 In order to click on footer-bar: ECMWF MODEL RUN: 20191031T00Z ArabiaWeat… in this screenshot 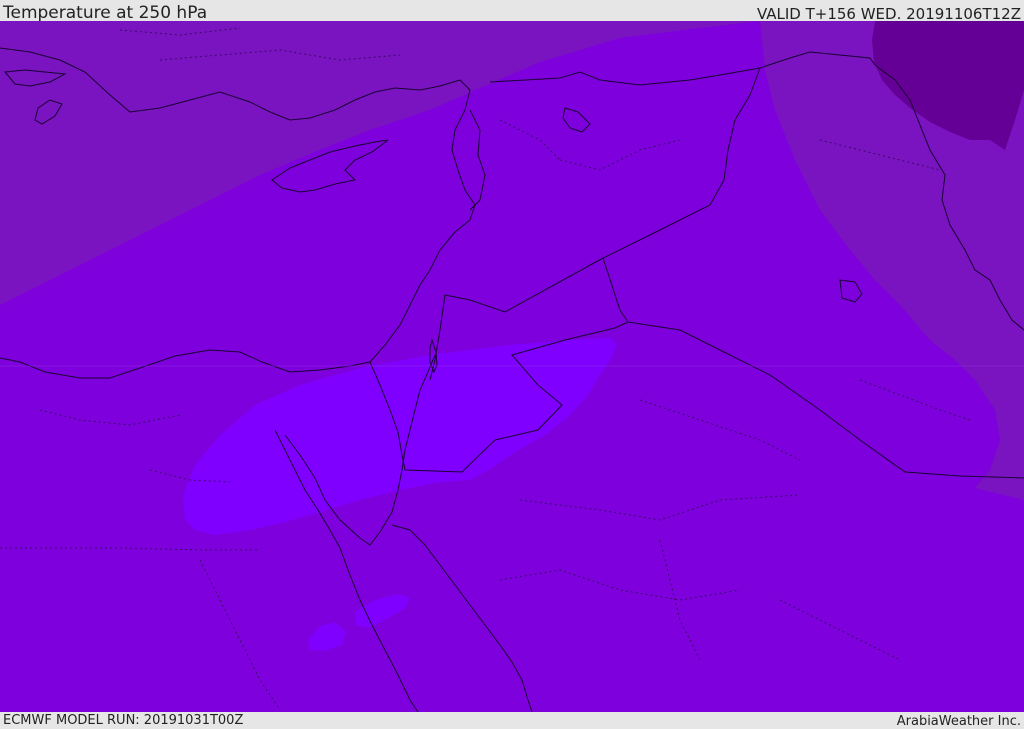, I will do `click(512, 720)`.